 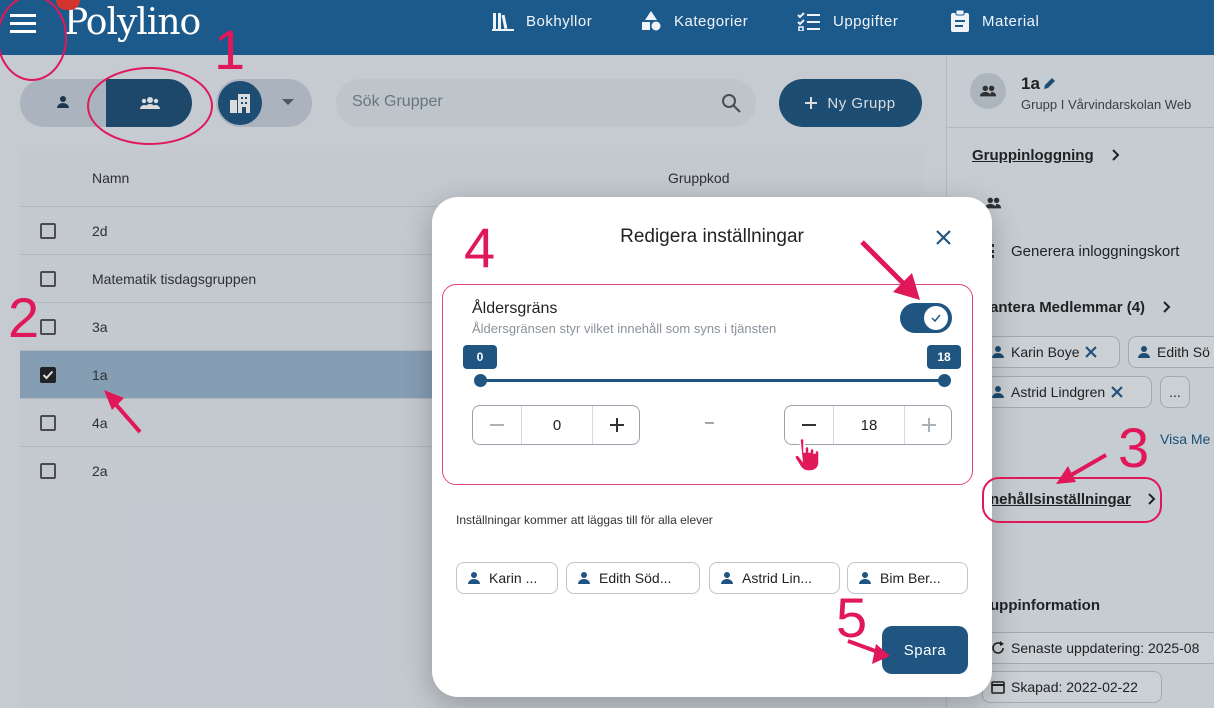 I want to click on annotation-number-4: 4, so click(x=480, y=247).